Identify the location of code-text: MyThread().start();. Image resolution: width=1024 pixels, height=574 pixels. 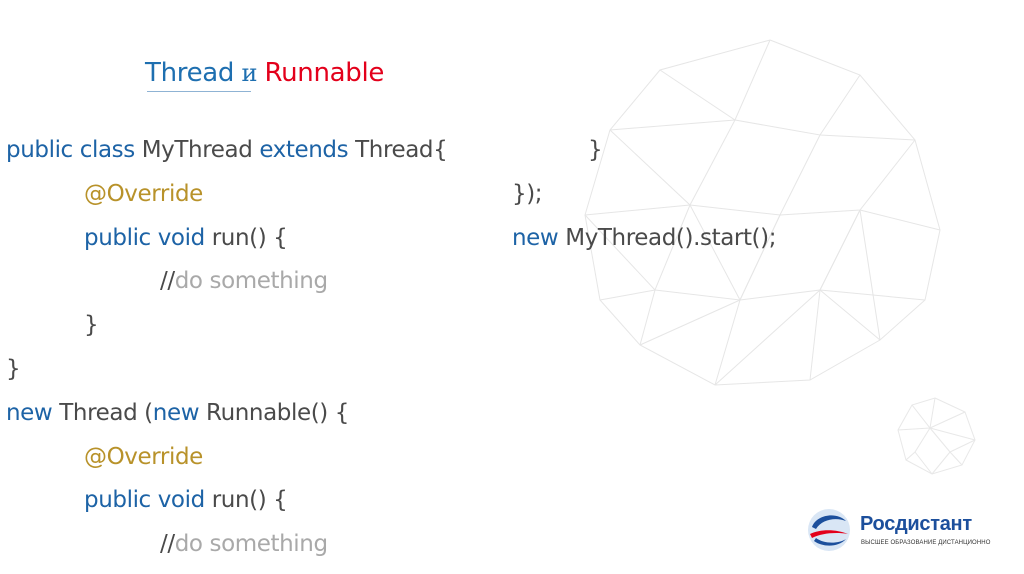
(667, 238).